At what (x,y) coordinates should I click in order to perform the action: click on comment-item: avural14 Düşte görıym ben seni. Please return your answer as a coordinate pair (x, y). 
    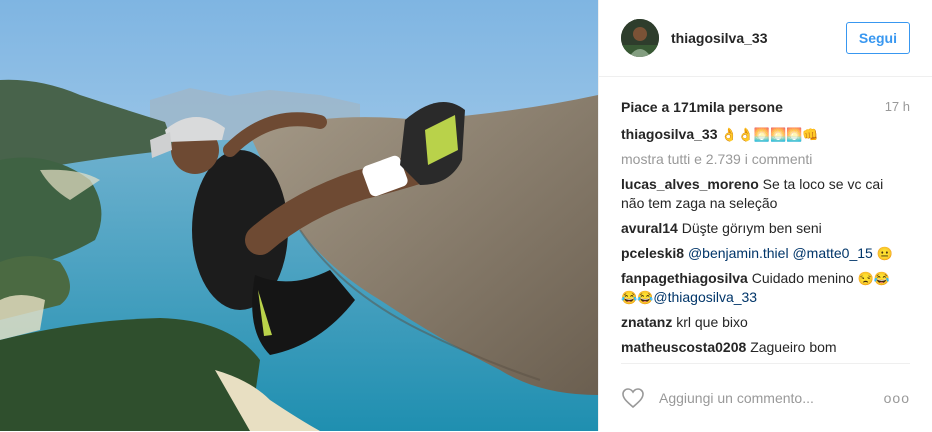
    Looking at the image, I should click on (765, 228).